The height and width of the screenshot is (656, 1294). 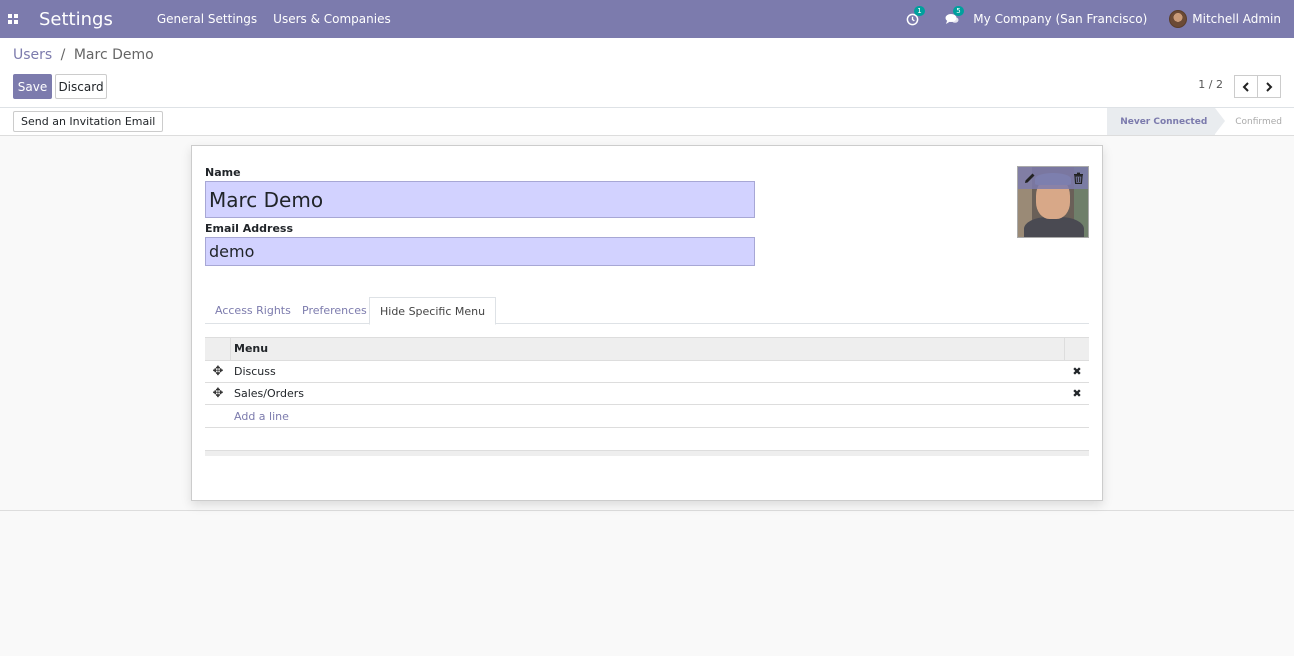 I want to click on row-menu-value: Discuss, so click(x=648, y=371).